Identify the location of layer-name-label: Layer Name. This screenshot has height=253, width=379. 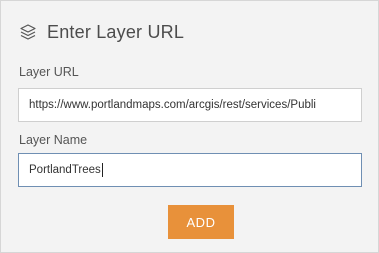
(53, 140).